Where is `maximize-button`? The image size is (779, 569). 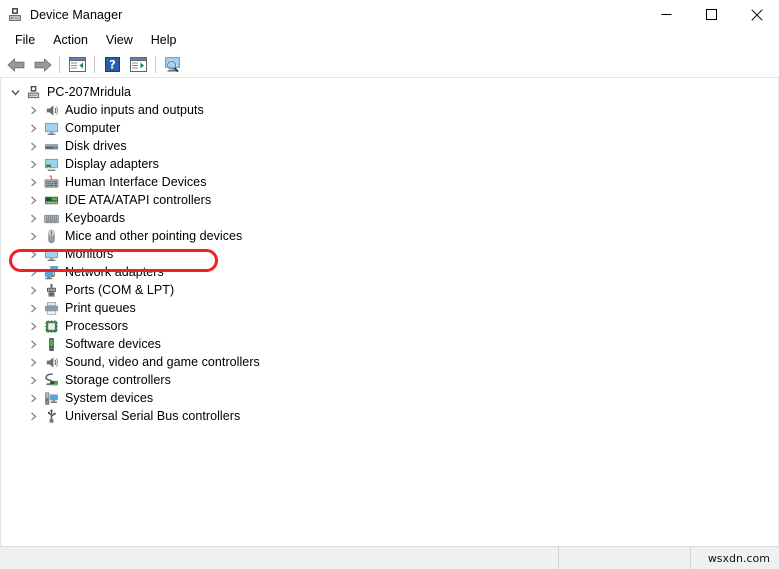
maximize-button is located at coordinates (711, 14).